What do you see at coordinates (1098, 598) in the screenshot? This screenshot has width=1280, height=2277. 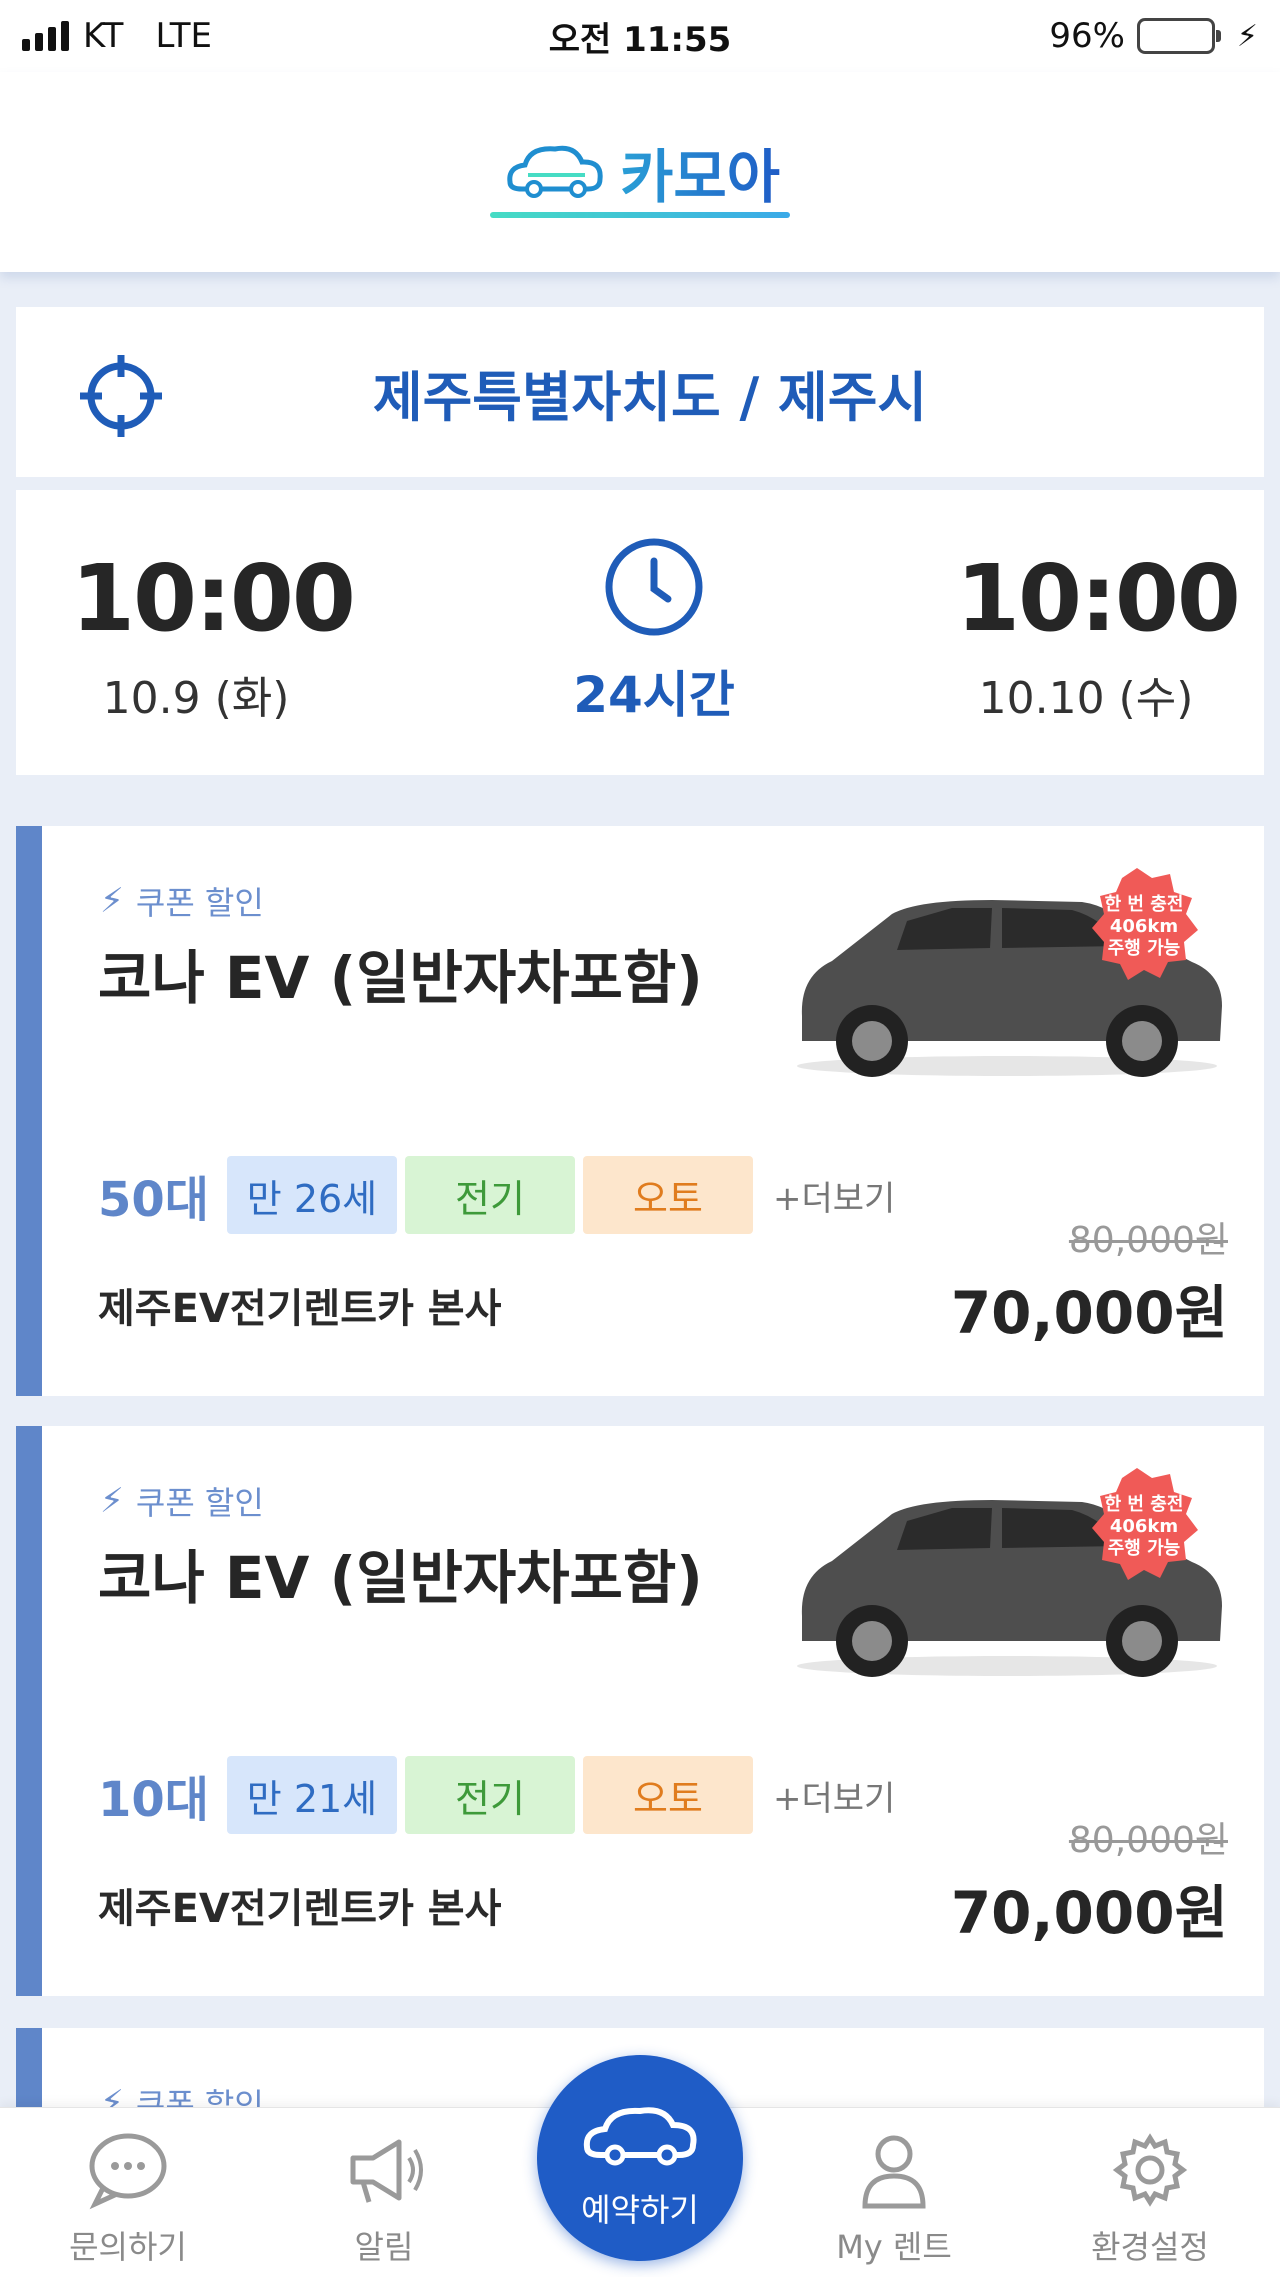 I see `end-time: 10:00` at bounding box center [1098, 598].